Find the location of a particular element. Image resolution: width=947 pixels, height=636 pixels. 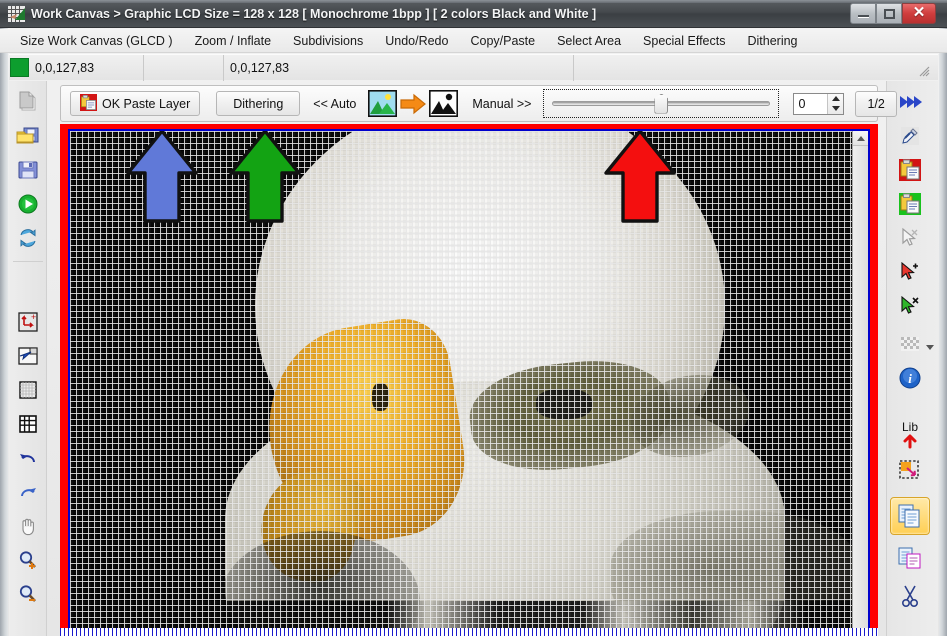

zoom-out-icon is located at coordinates (28, 594).